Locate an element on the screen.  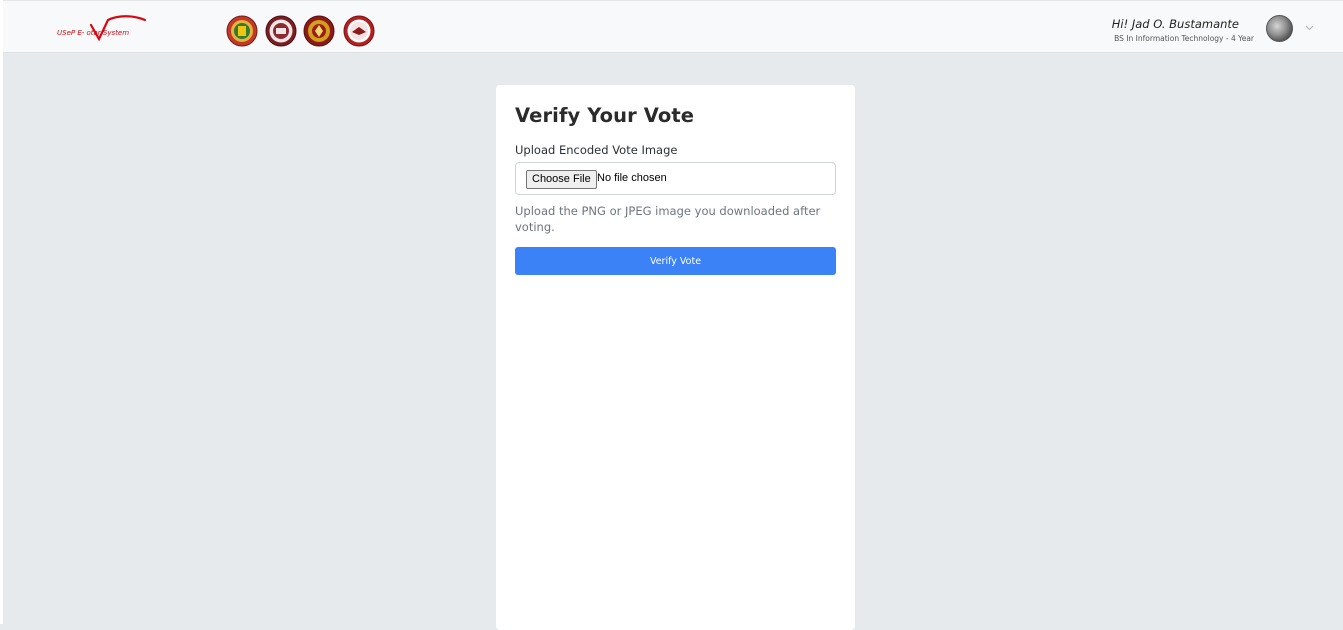
upload-label: Upload Encoded Vote Image is located at coordinates (596, 150).